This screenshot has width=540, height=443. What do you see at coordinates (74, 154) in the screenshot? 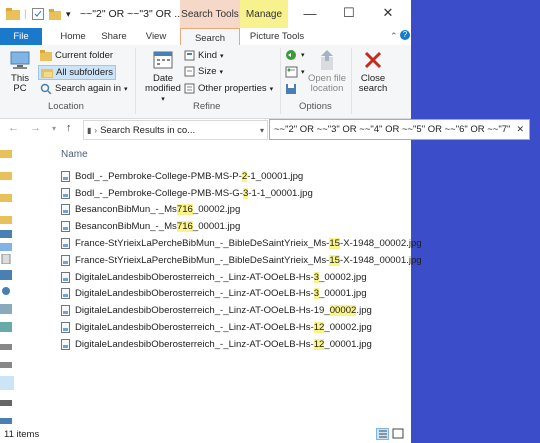
I see `column-header-name: Name` at bounding box center [74, 154].